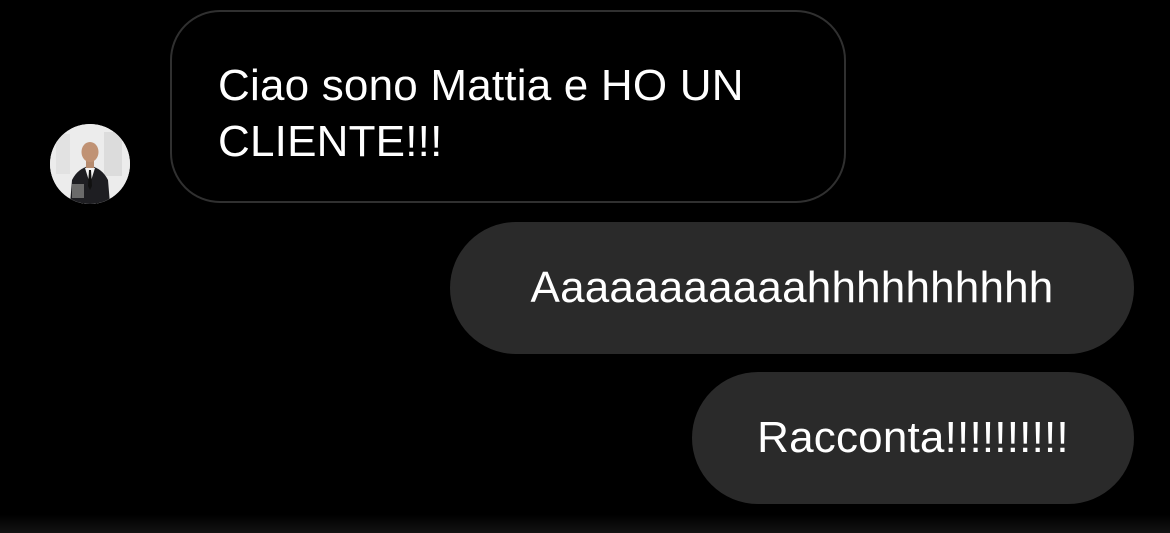 The width and height of the screenshot is (1170, 533). I want to click on outgoing-message-text: Aaaaaaaaaaahhhhhhhhhh, so click(792, 287).